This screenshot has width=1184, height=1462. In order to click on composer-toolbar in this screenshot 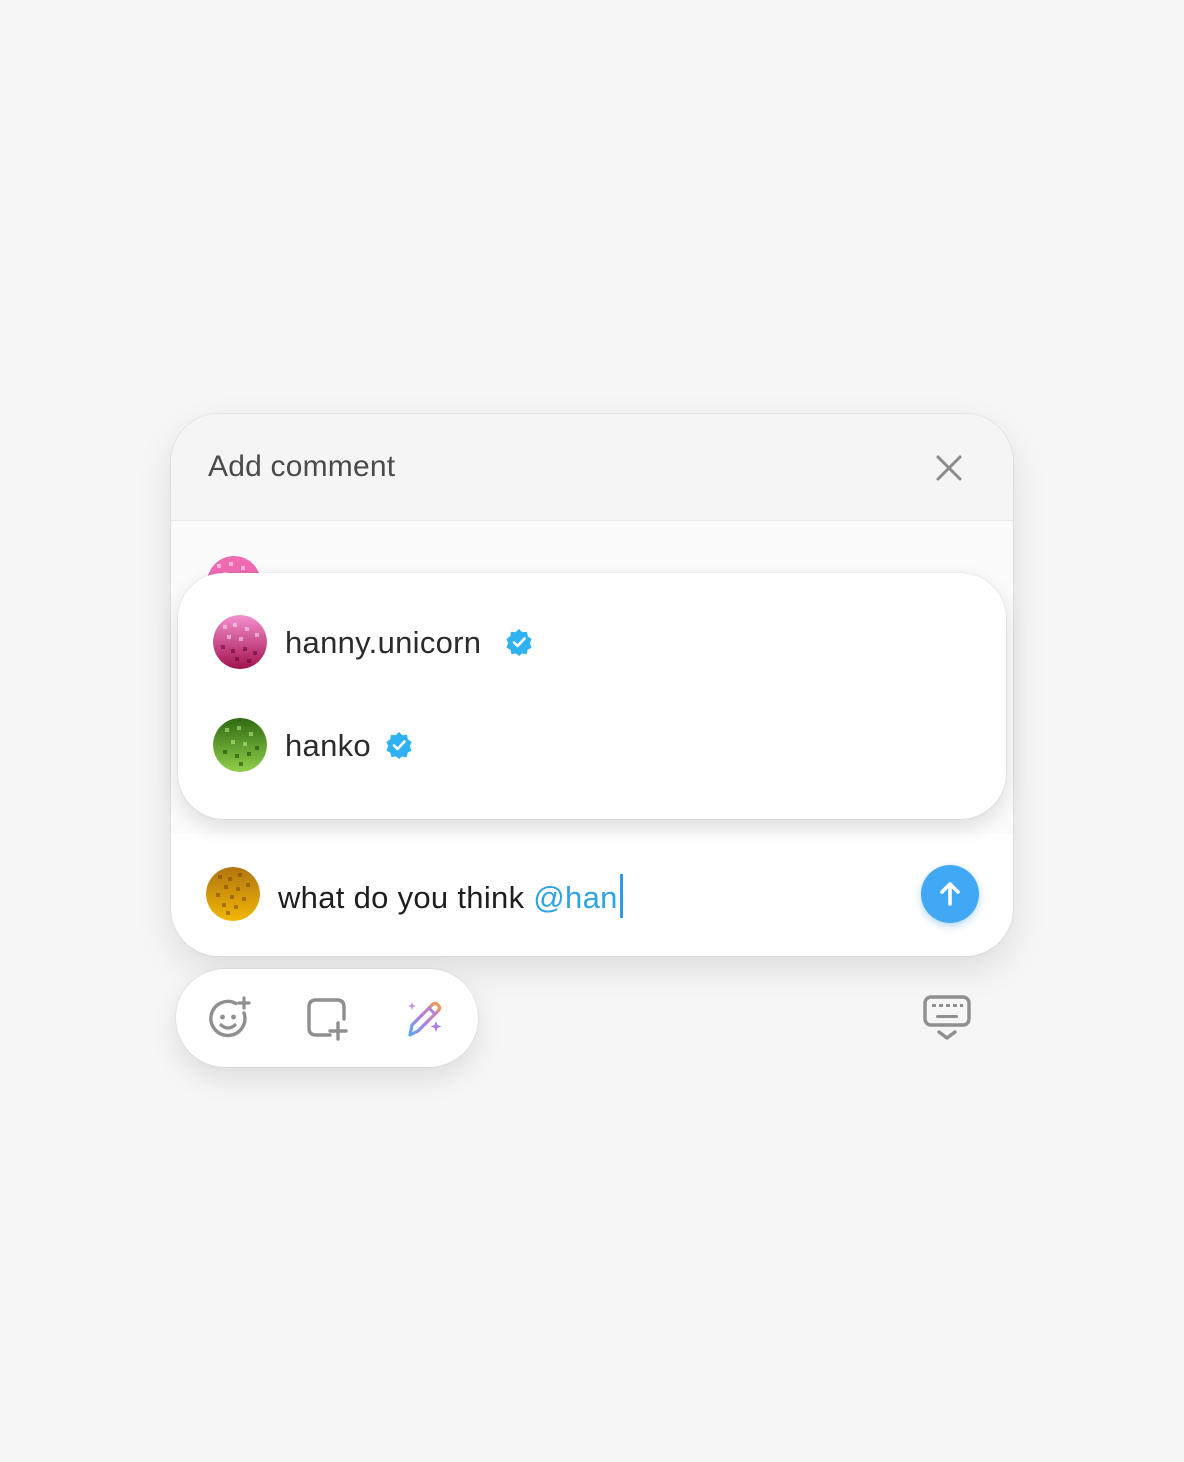, I will do `click(327, 1018)`.